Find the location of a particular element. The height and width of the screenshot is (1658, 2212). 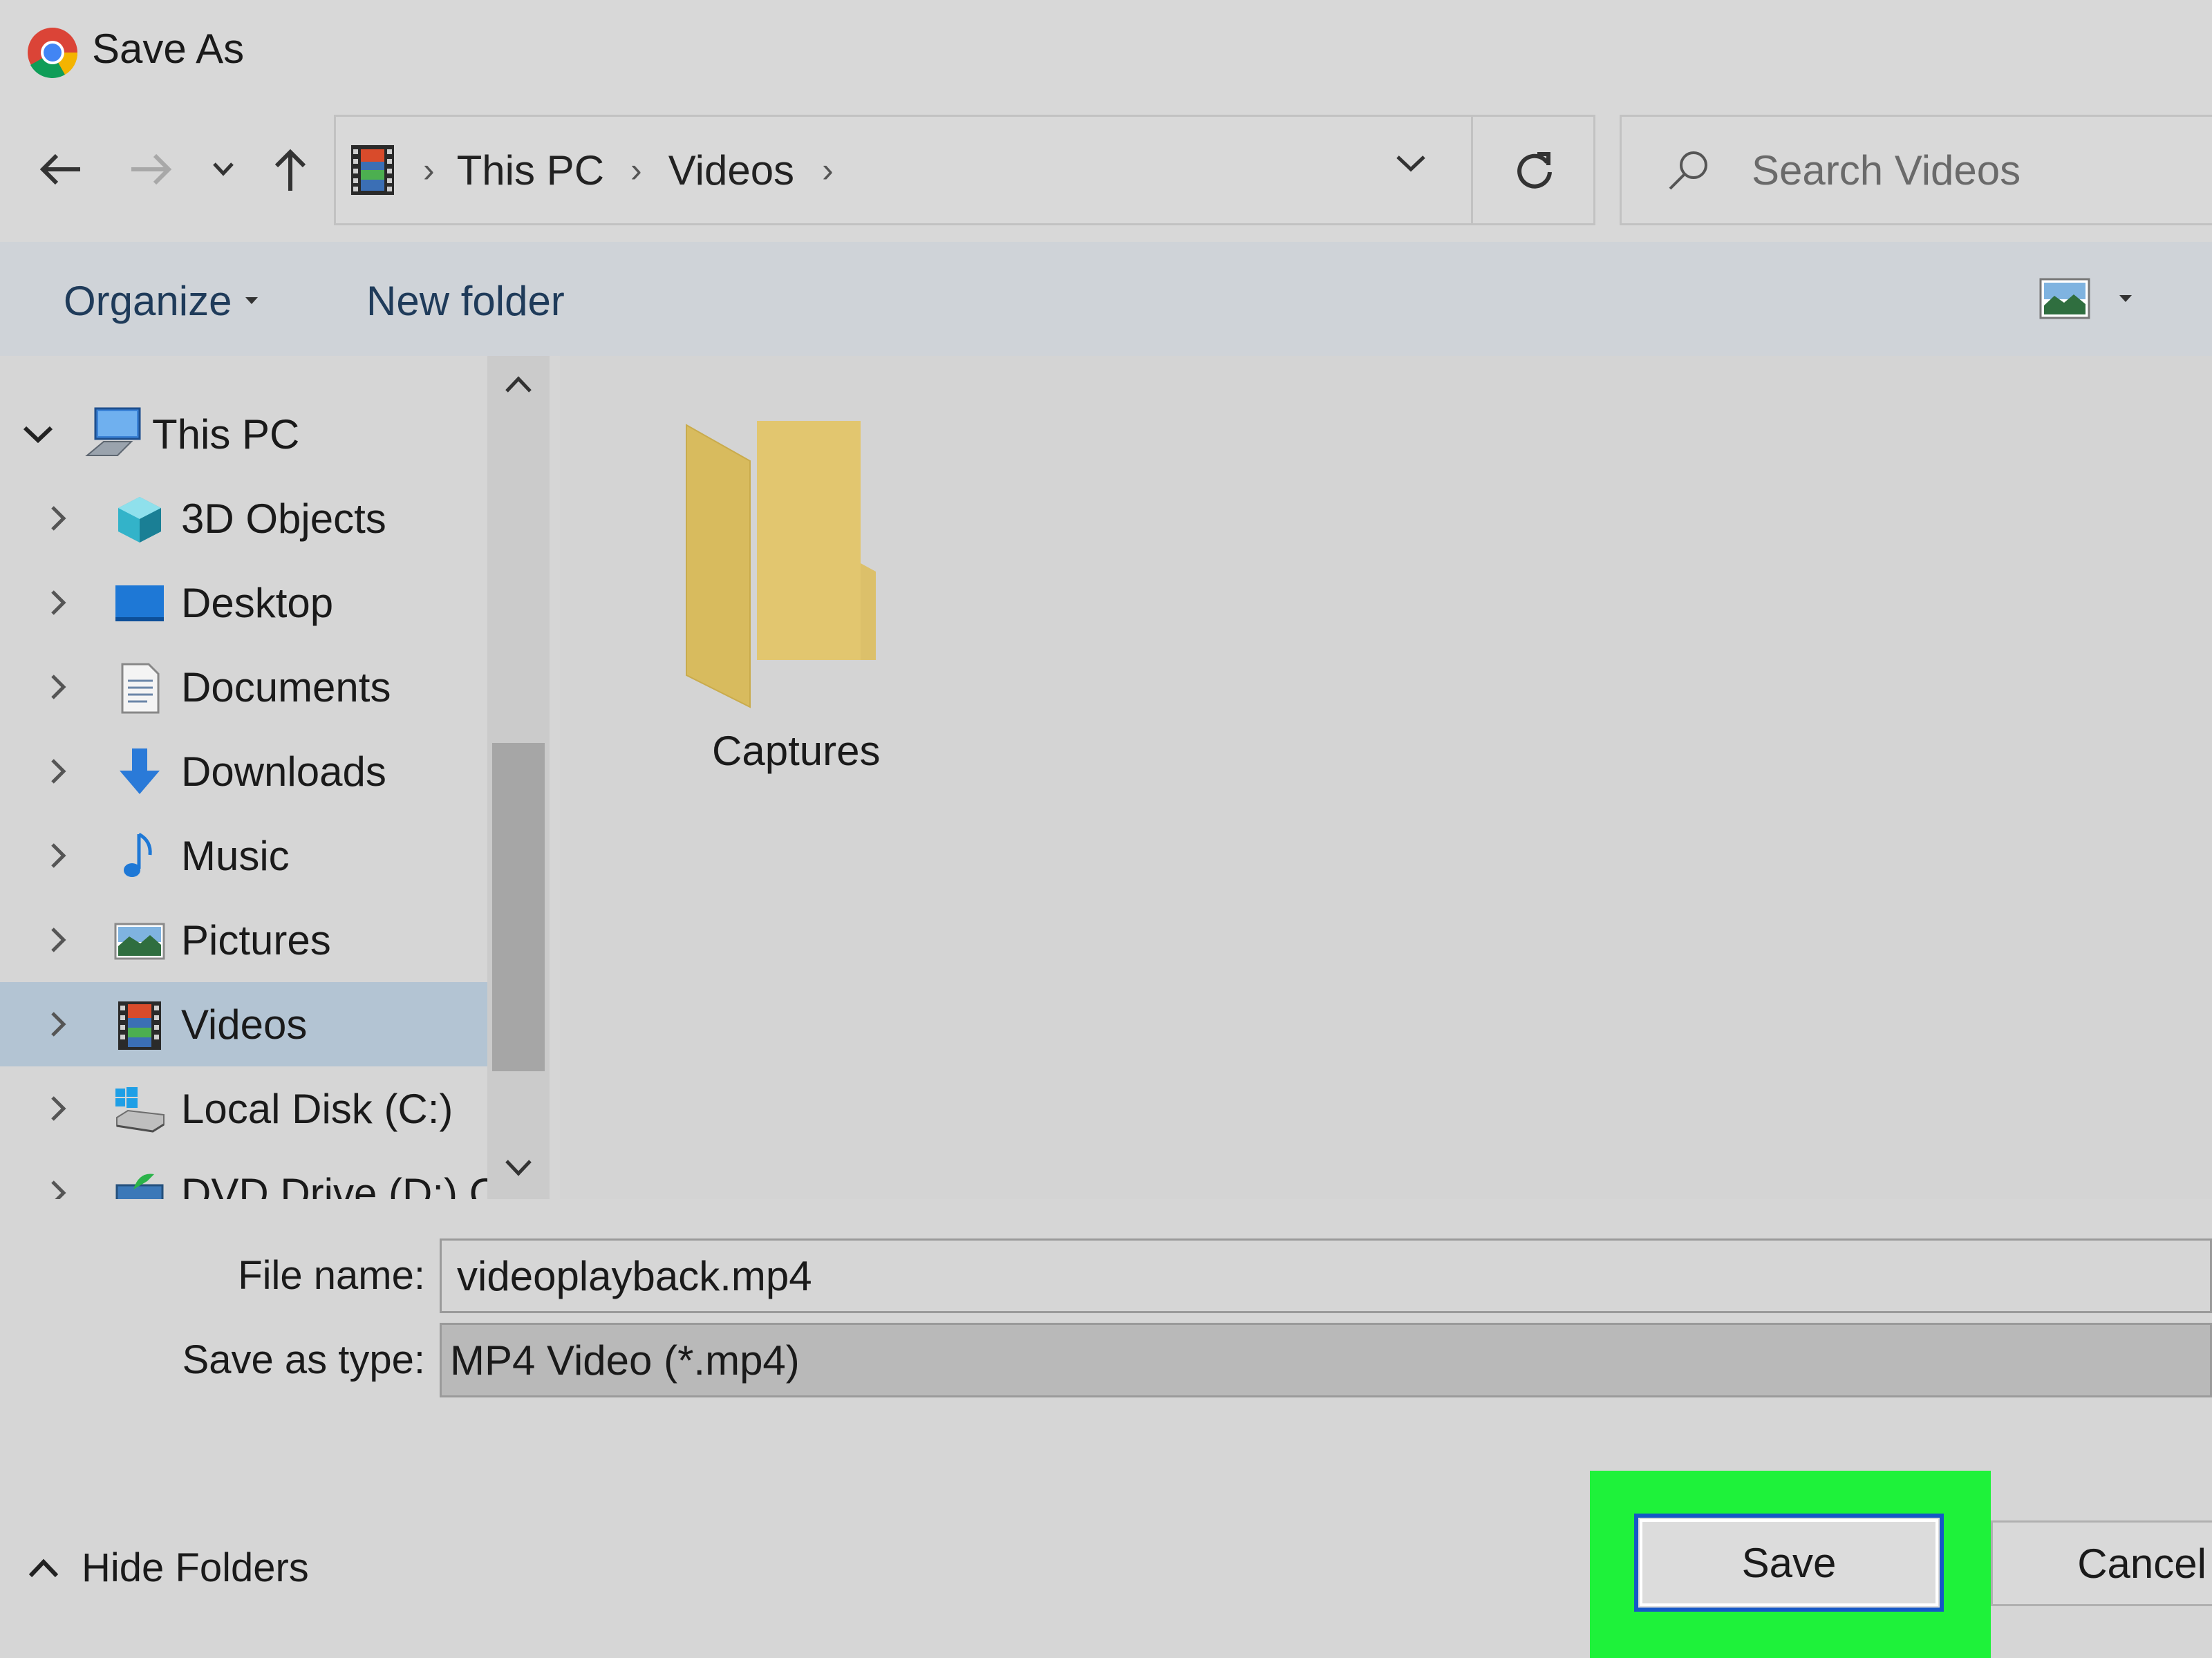

nav-item-local-disk: Local Disk (C:) is located at coordinates (243, 1108).